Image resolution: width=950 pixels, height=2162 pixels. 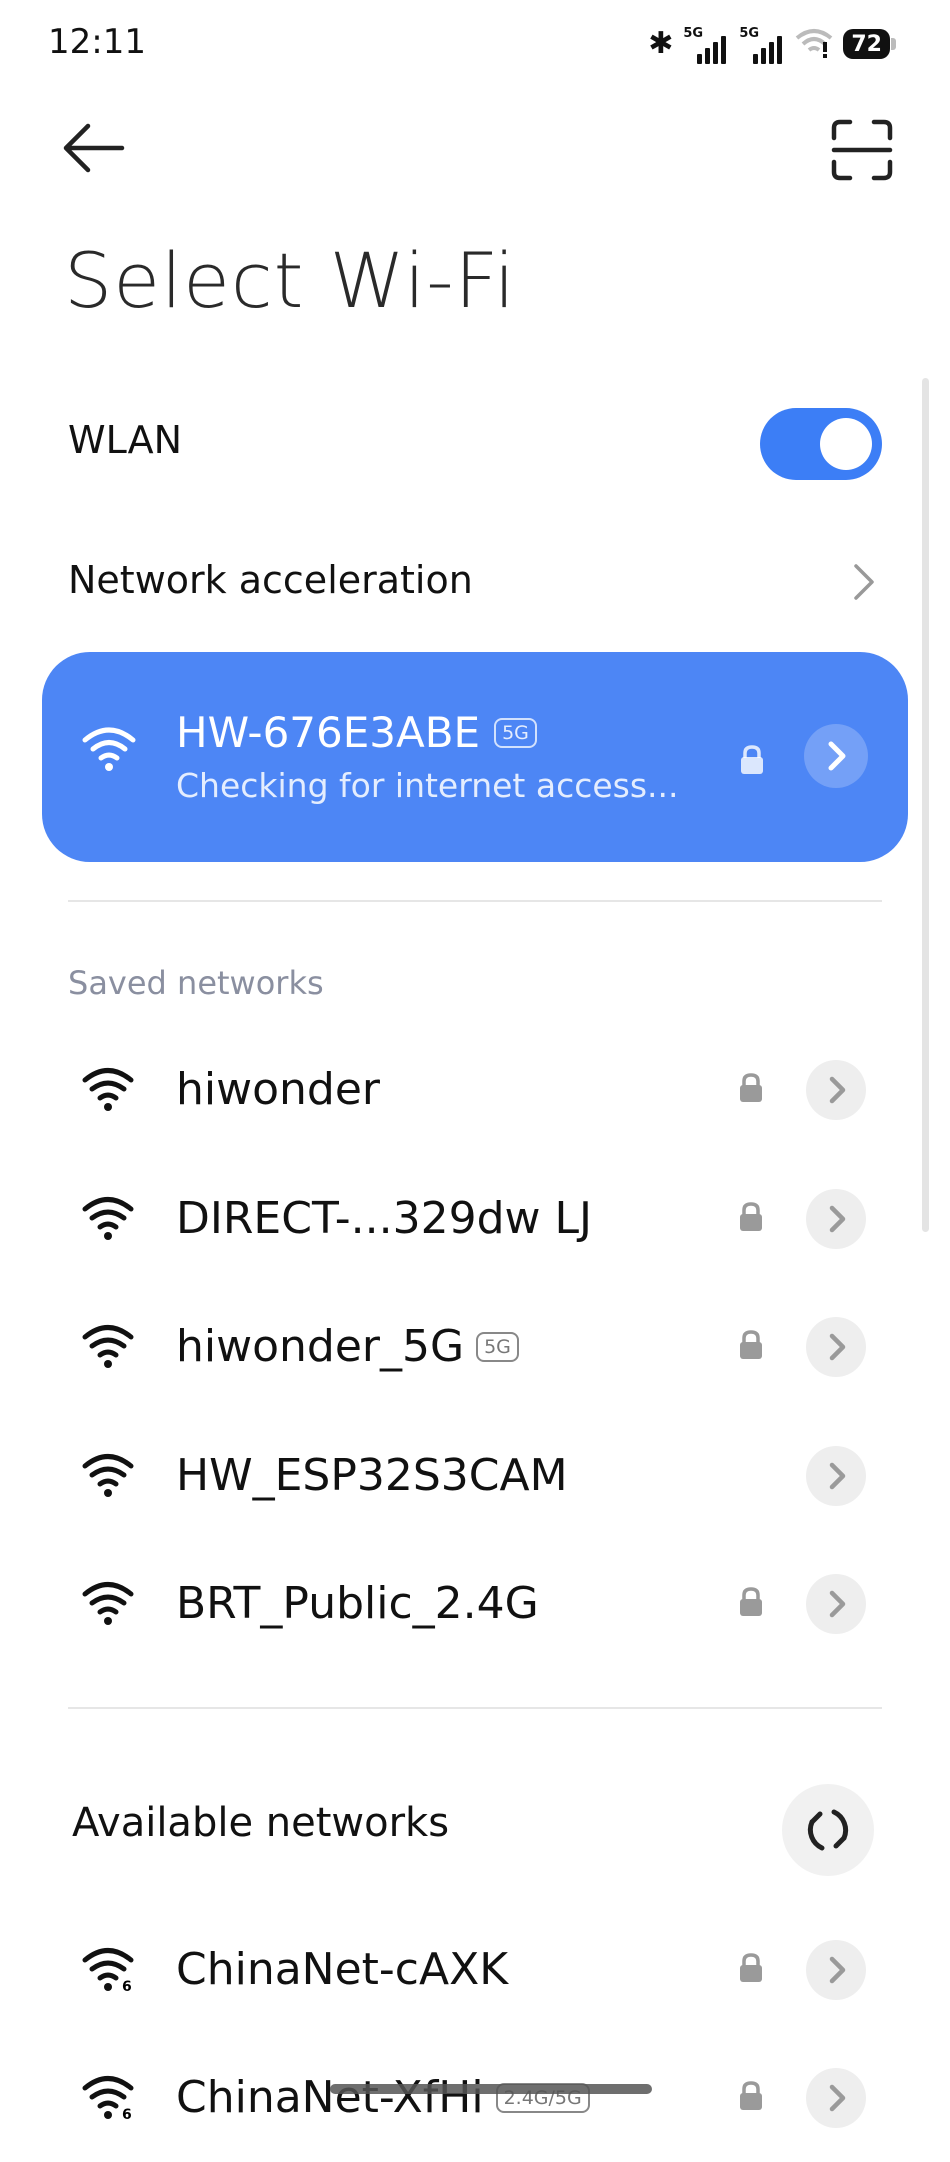 I want to click on home-indicator, so click(x=491, y=2089).